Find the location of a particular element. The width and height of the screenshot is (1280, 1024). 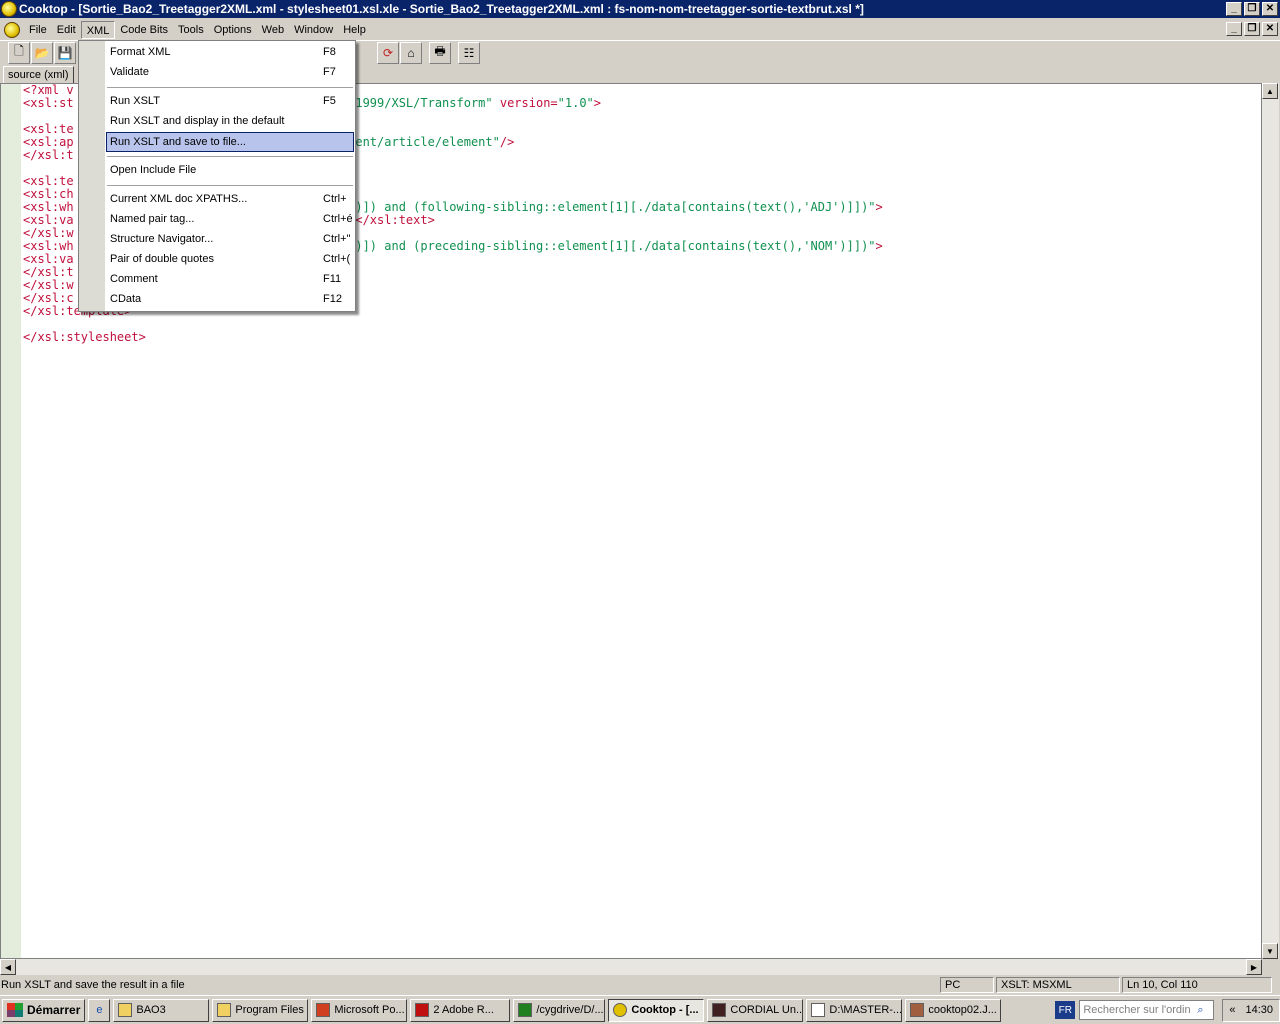

menu-item-shortcut: Ctrl+ is located at coordinates (335, 199).